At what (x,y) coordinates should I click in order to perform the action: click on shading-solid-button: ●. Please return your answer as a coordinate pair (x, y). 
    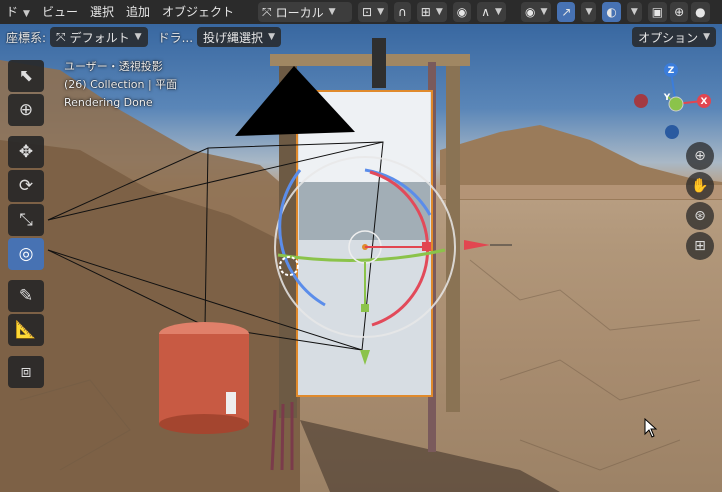
    Looking at the image, I should click on (700, 12).